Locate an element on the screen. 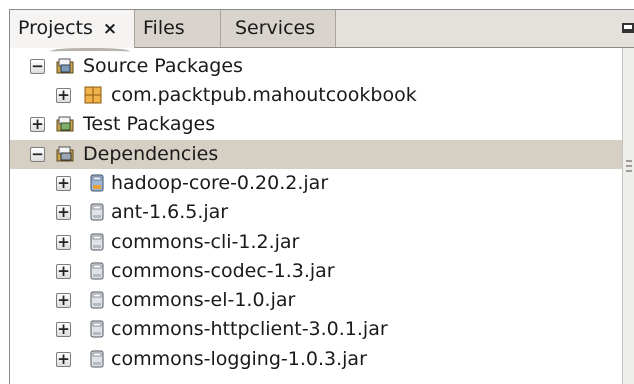 The width and height of the screenshot is (634, 384). tab-projects: Projects × is located at coordinates (72, 29).